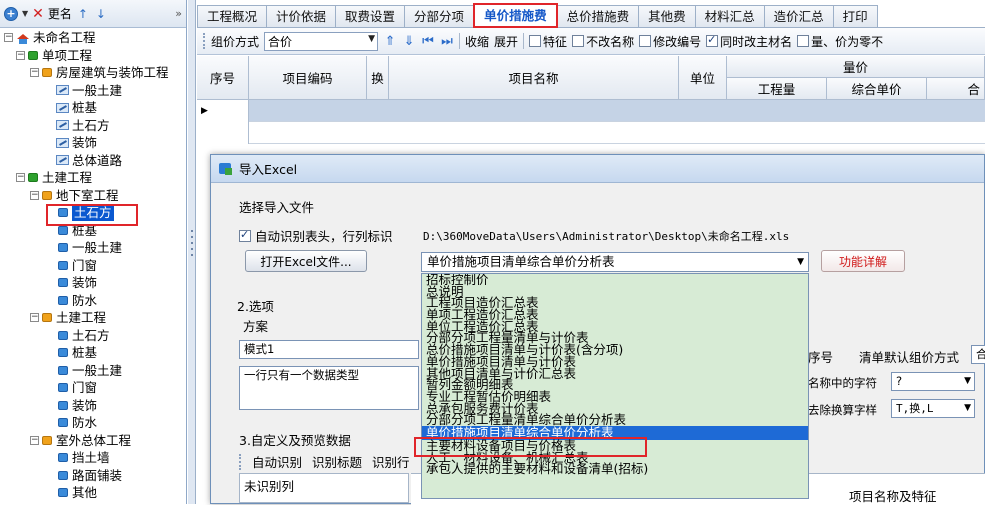  I want to click on change-main-material-checkbox: 同时改主材名, so click(749, 41).